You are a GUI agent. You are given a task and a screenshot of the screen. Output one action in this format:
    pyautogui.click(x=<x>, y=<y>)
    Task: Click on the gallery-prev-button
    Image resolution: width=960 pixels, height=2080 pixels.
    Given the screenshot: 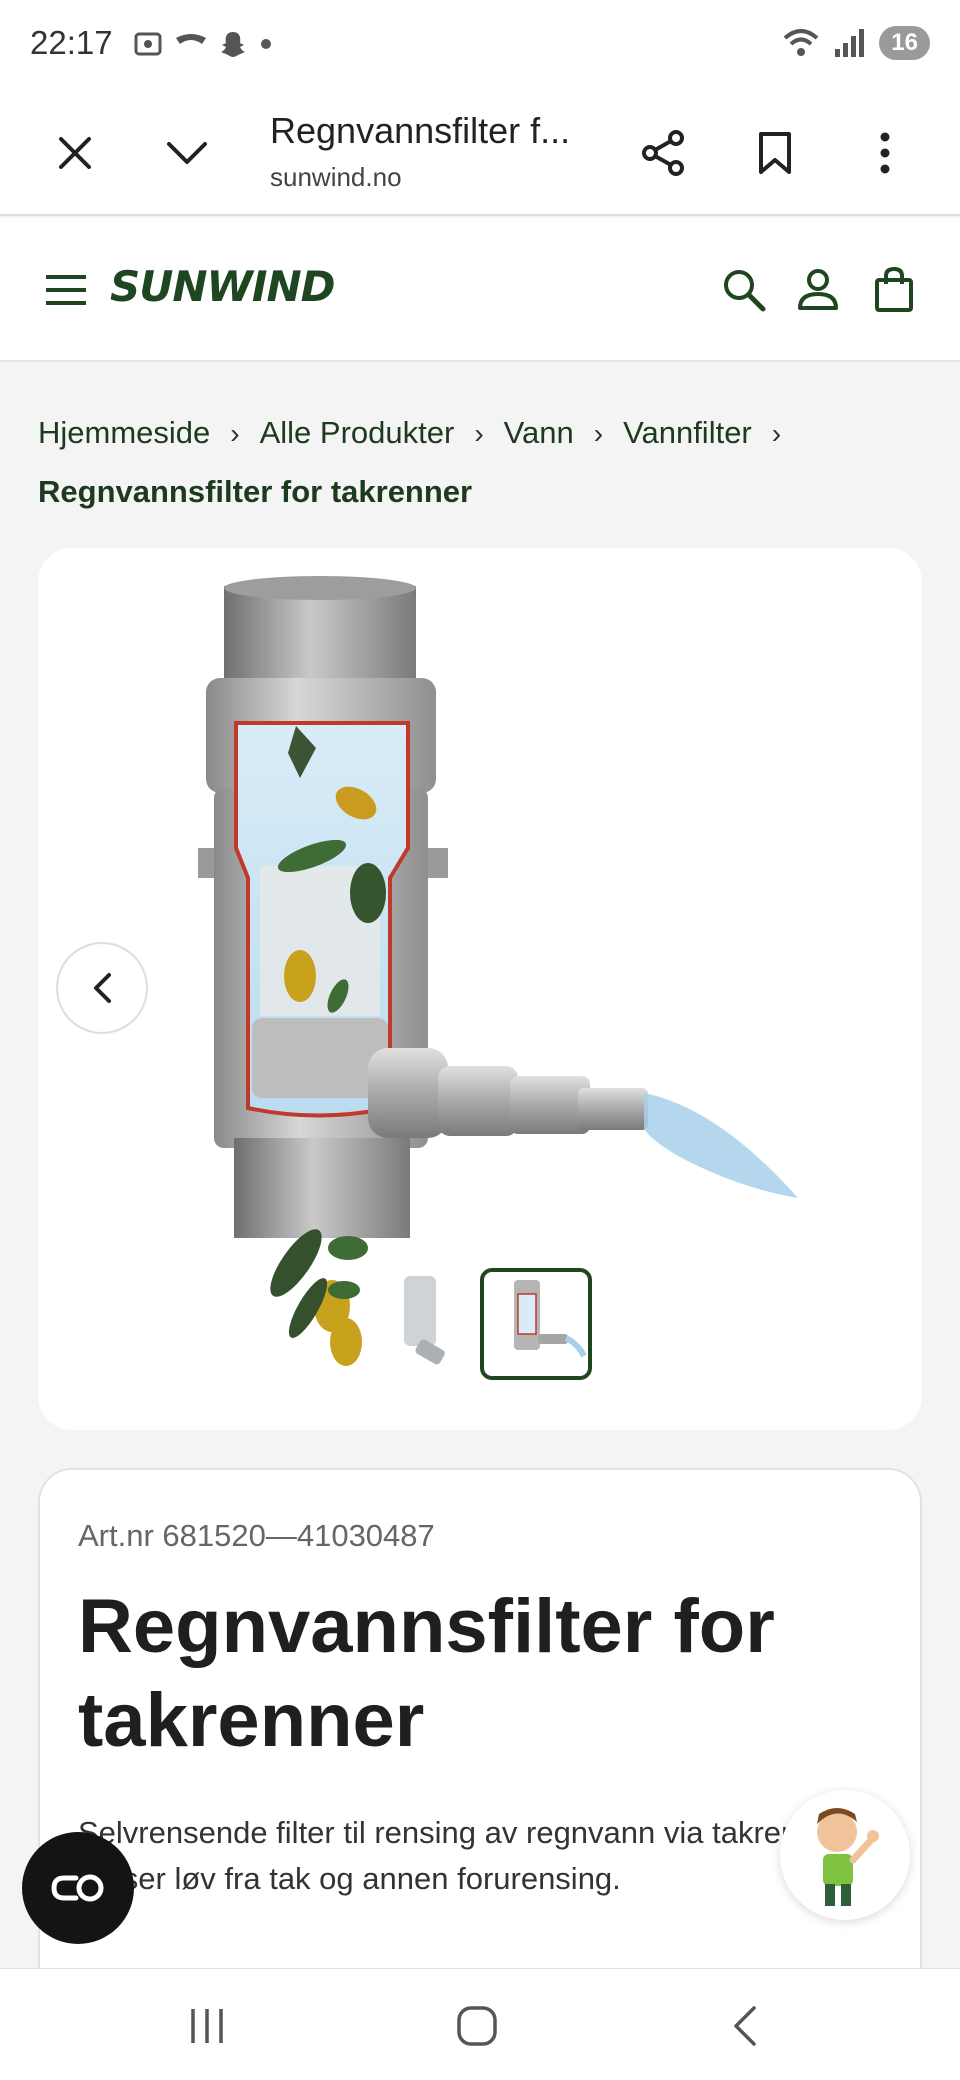 What is the action you would take?
    pyautogui.click(x=102, y=988)
    